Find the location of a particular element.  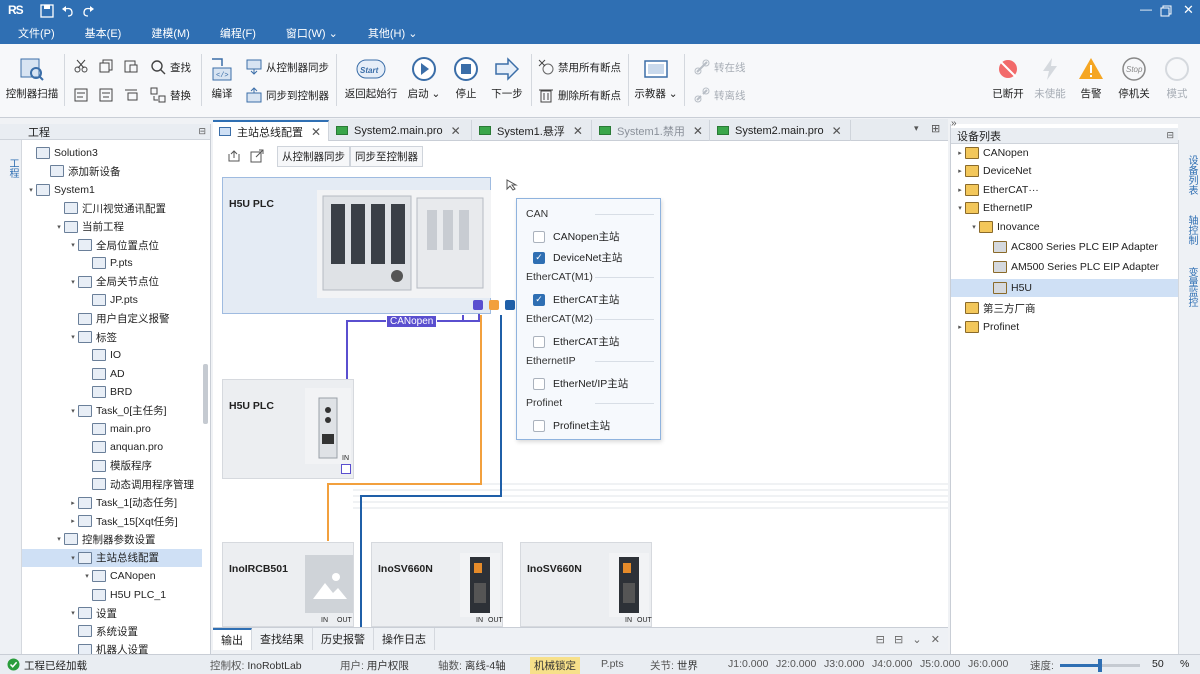

project-tree-row: AD is located at coordinates (112, 374).